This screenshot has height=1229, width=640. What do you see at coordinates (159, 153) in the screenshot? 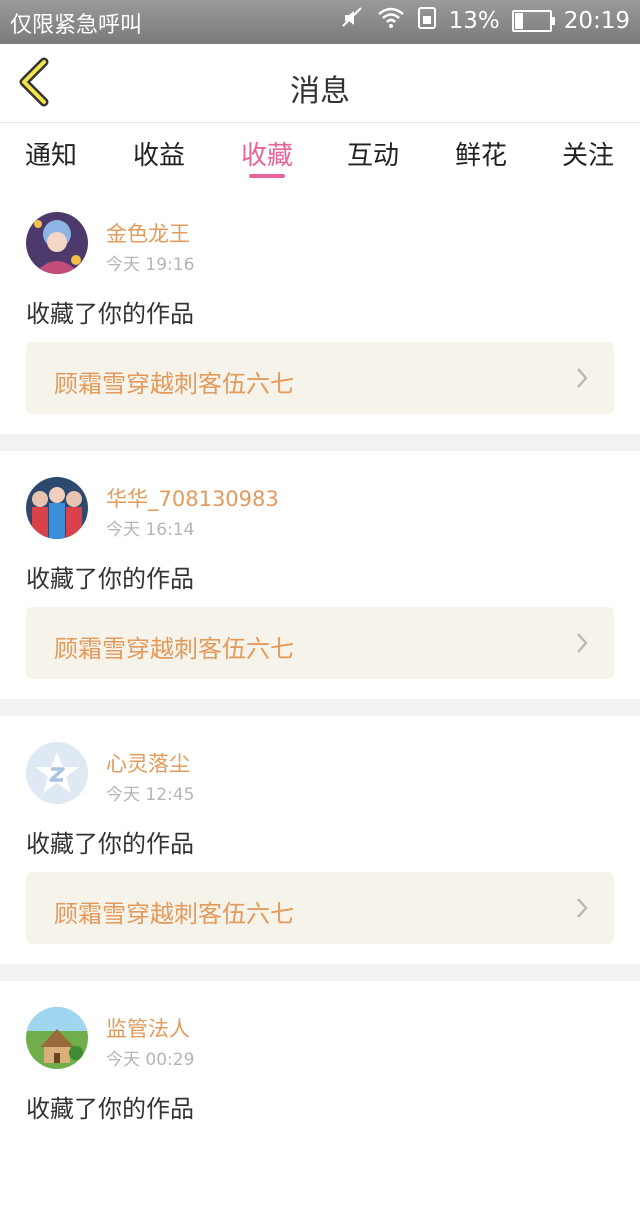
I see `tab-earnings: 收益` at bounding box center [159, 153].